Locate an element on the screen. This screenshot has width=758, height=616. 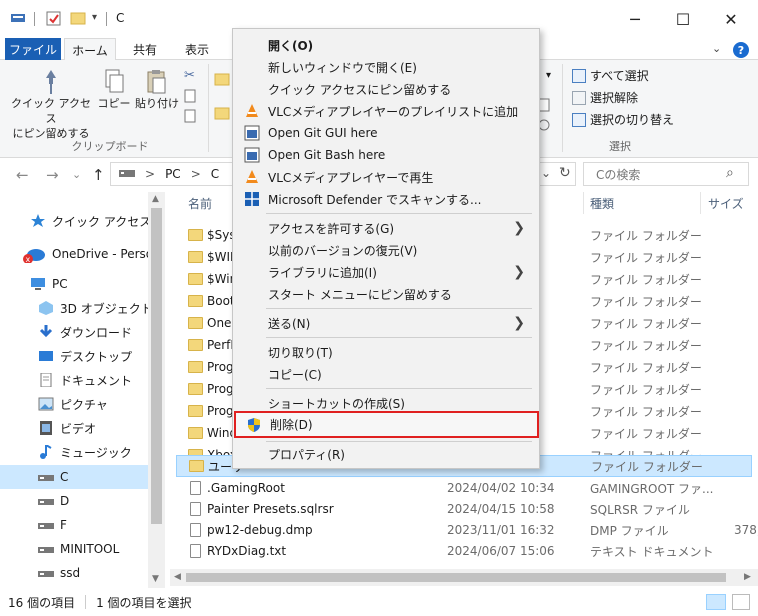
videos-icon is located at coordinates (46, 428).